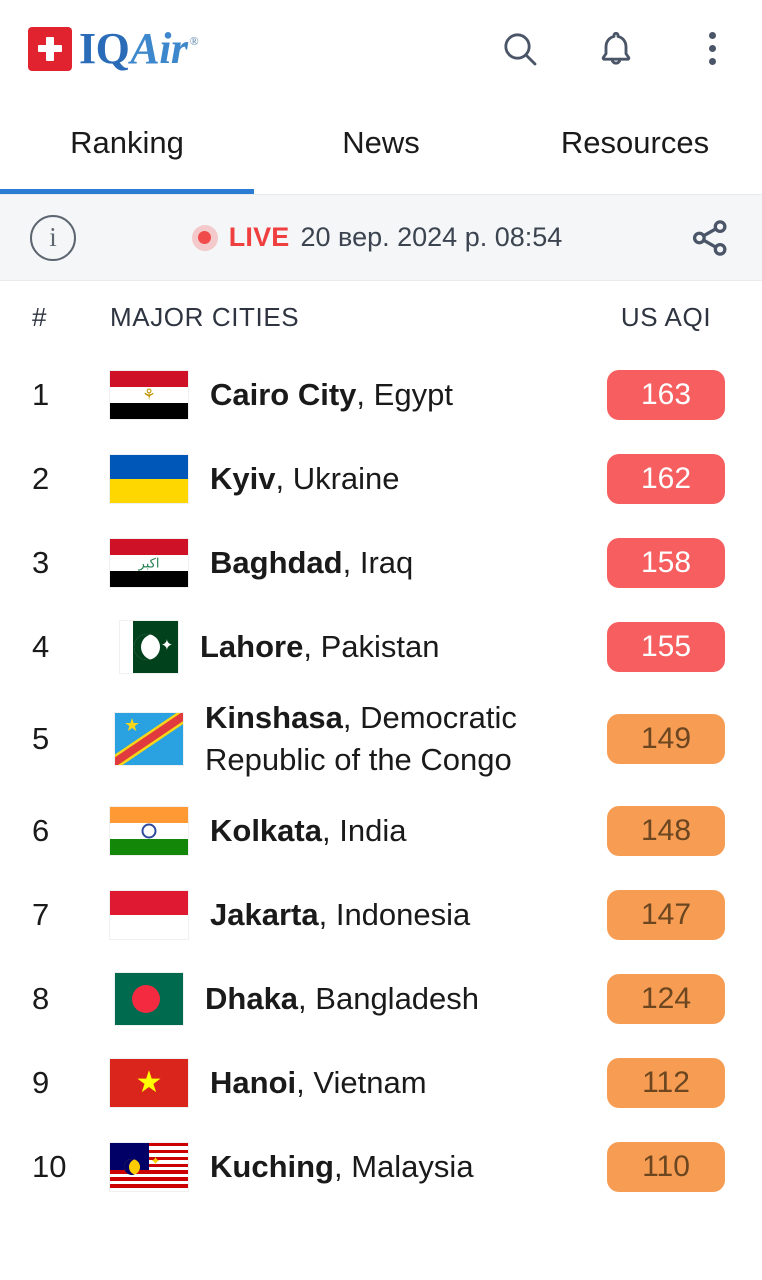  Describe the element at coordinates (370, 1083) in the screenshot. I see `row-country-name: Vietnam` at that location.